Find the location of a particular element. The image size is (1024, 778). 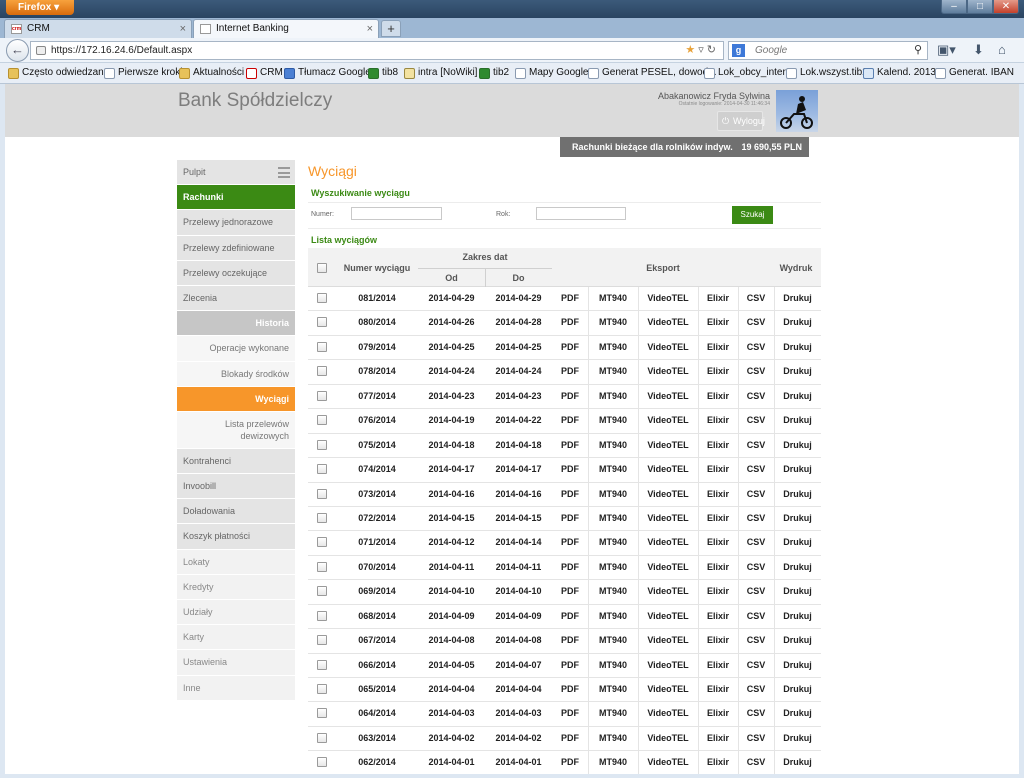

bookmark-item: Aktualności is located at coordinates (211, 73).